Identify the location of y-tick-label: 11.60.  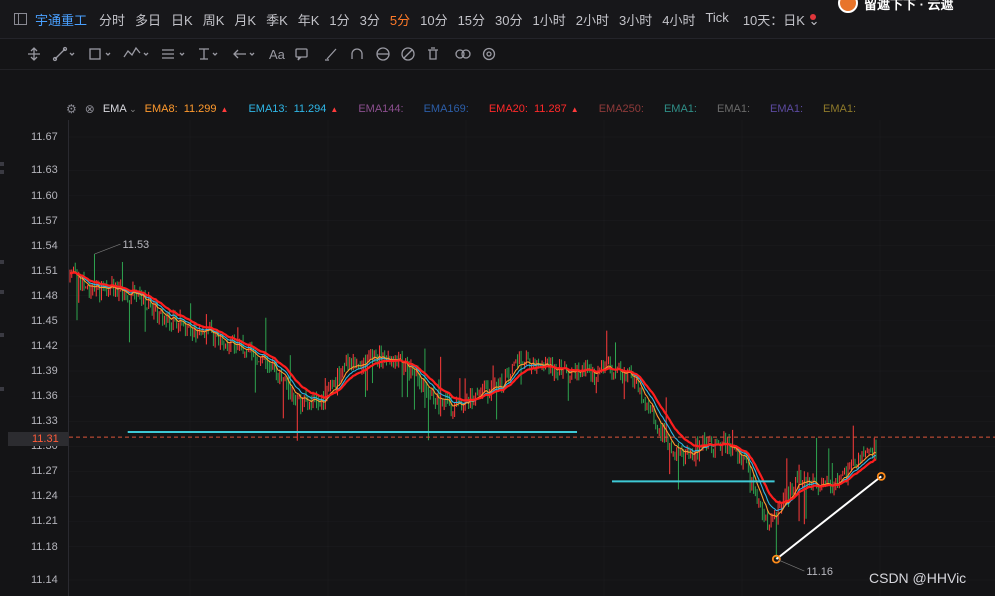
(44, 195).